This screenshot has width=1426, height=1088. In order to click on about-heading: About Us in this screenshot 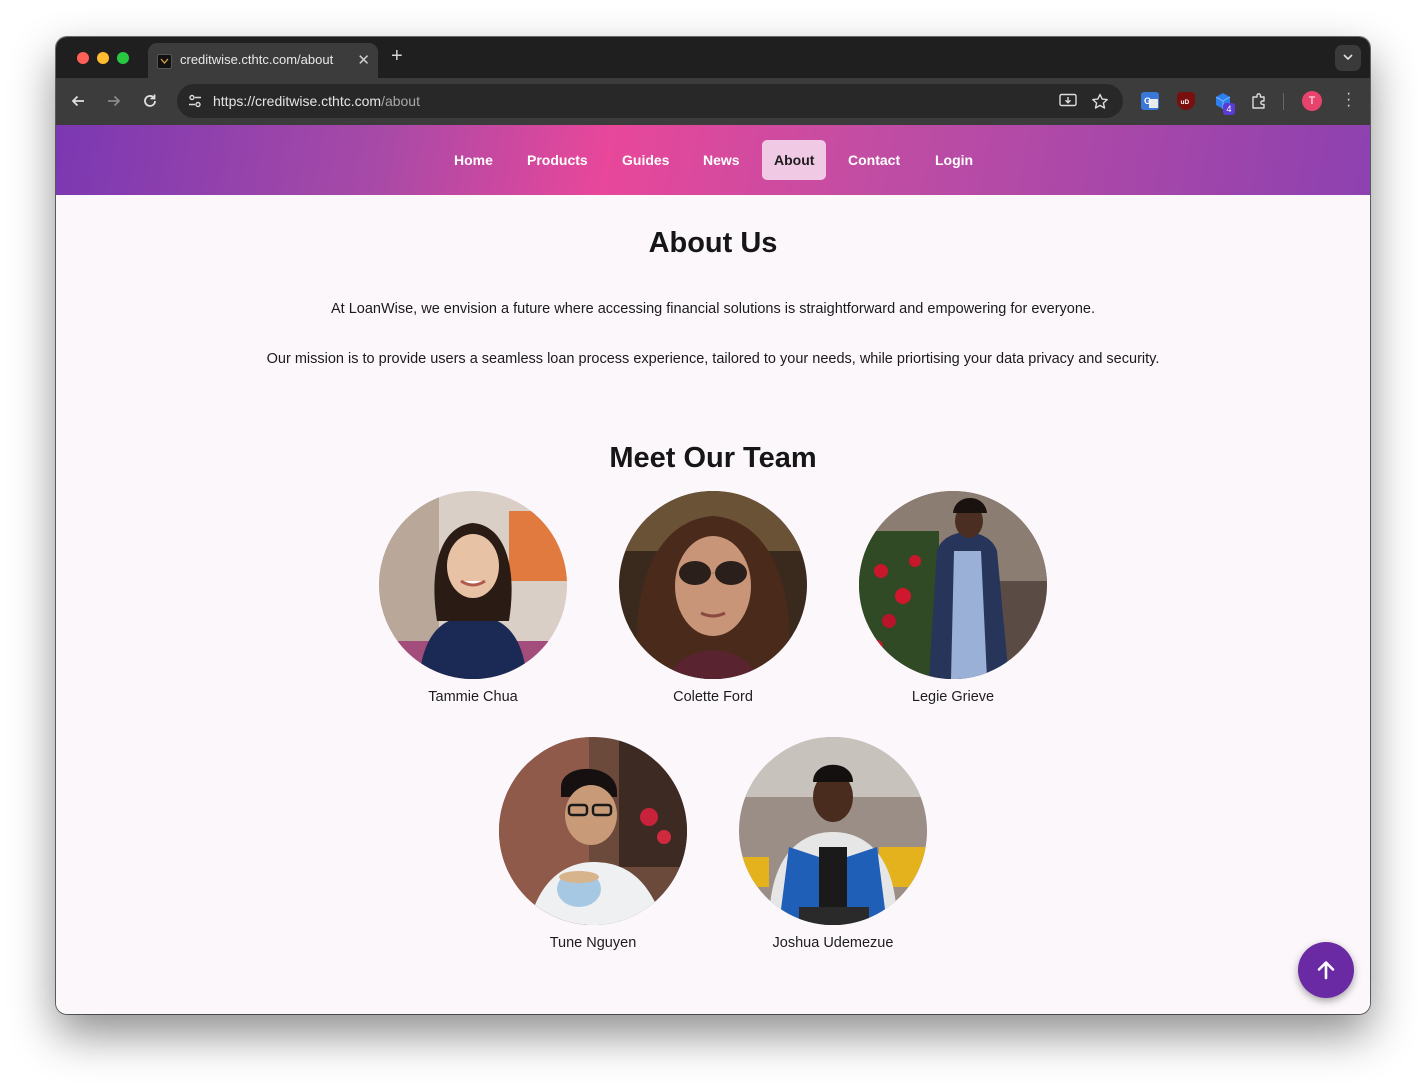, I will do `click(713, 243)`.